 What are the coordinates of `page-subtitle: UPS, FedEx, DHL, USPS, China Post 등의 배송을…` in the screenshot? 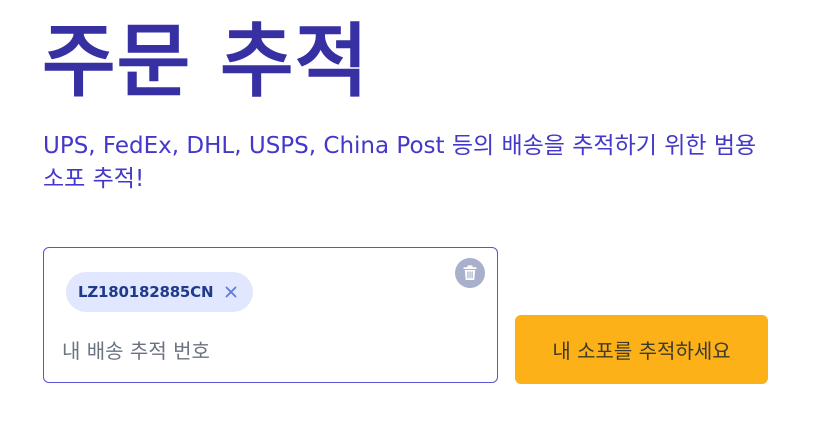 It's located at (400, 162).